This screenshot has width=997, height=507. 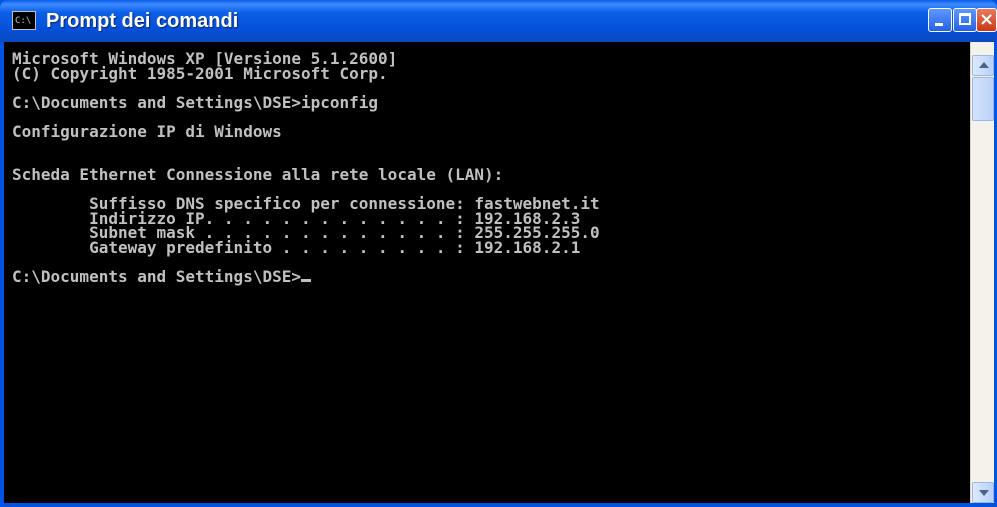 I want to click on close-icon: ×, so click(x=986, y=19).